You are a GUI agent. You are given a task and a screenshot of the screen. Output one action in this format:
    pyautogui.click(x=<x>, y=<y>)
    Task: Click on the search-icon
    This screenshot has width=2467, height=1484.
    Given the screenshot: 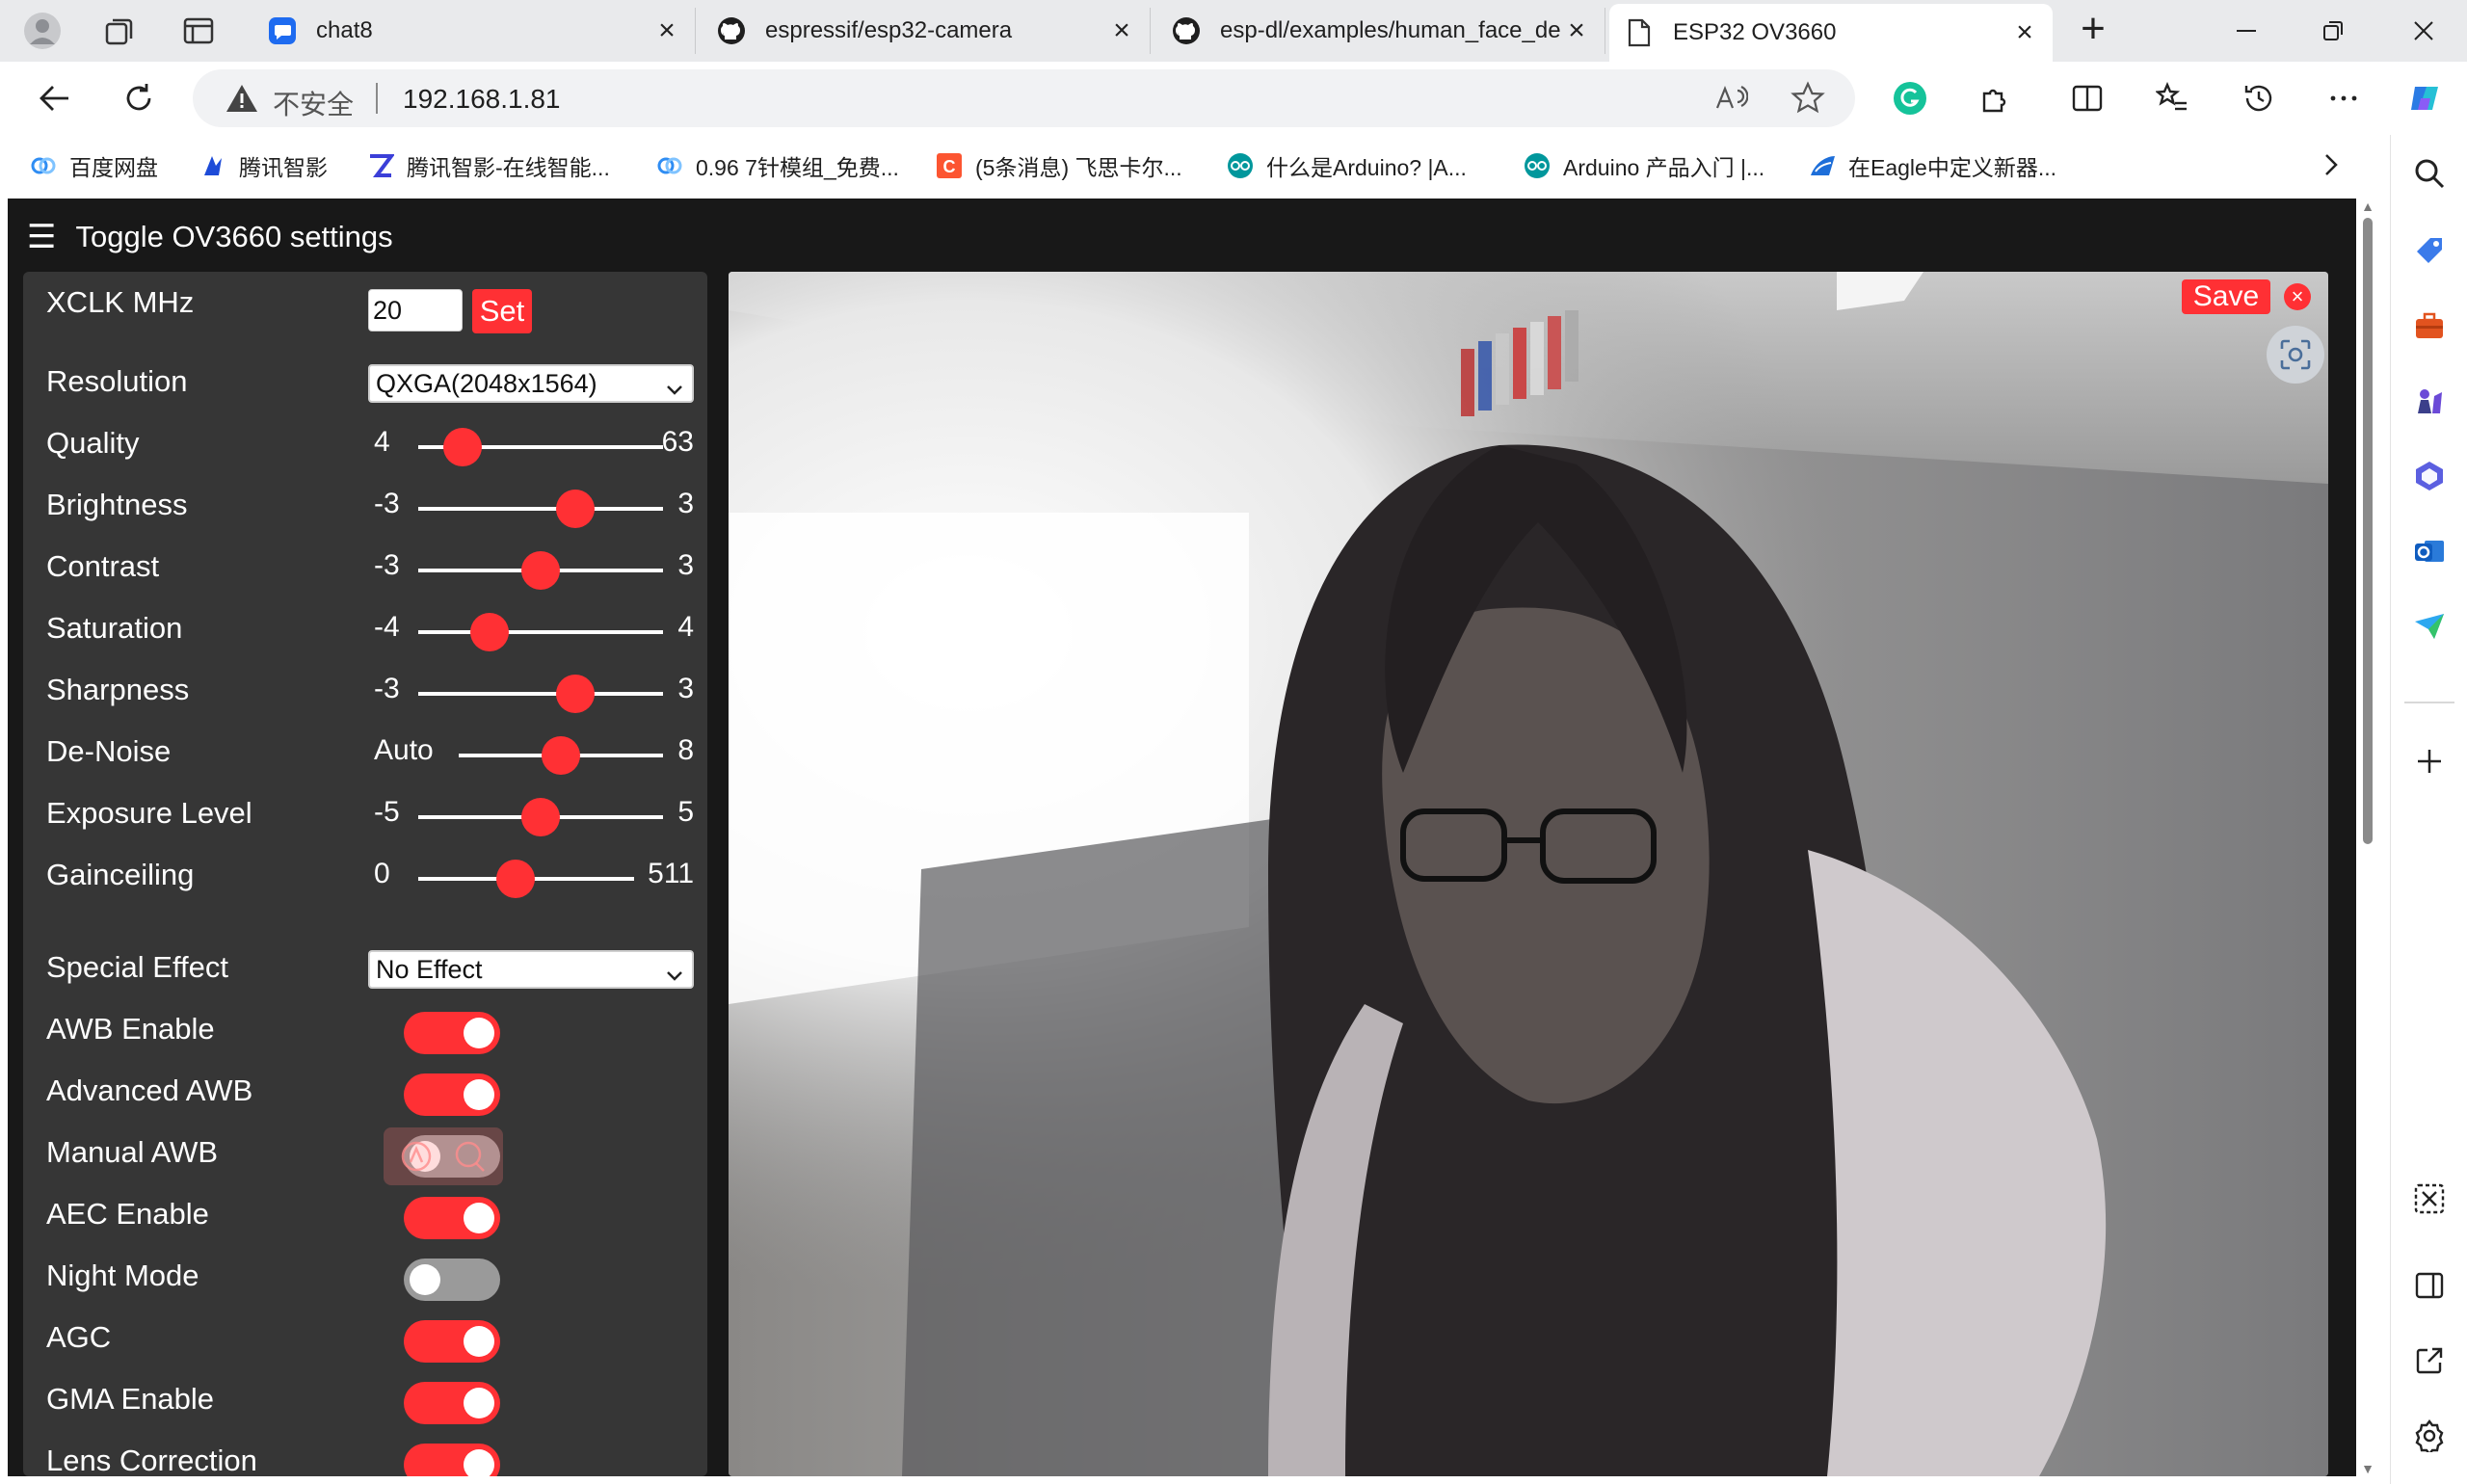 What is the action you would take?
    pyautogui.click(x=2429, y=173)
    